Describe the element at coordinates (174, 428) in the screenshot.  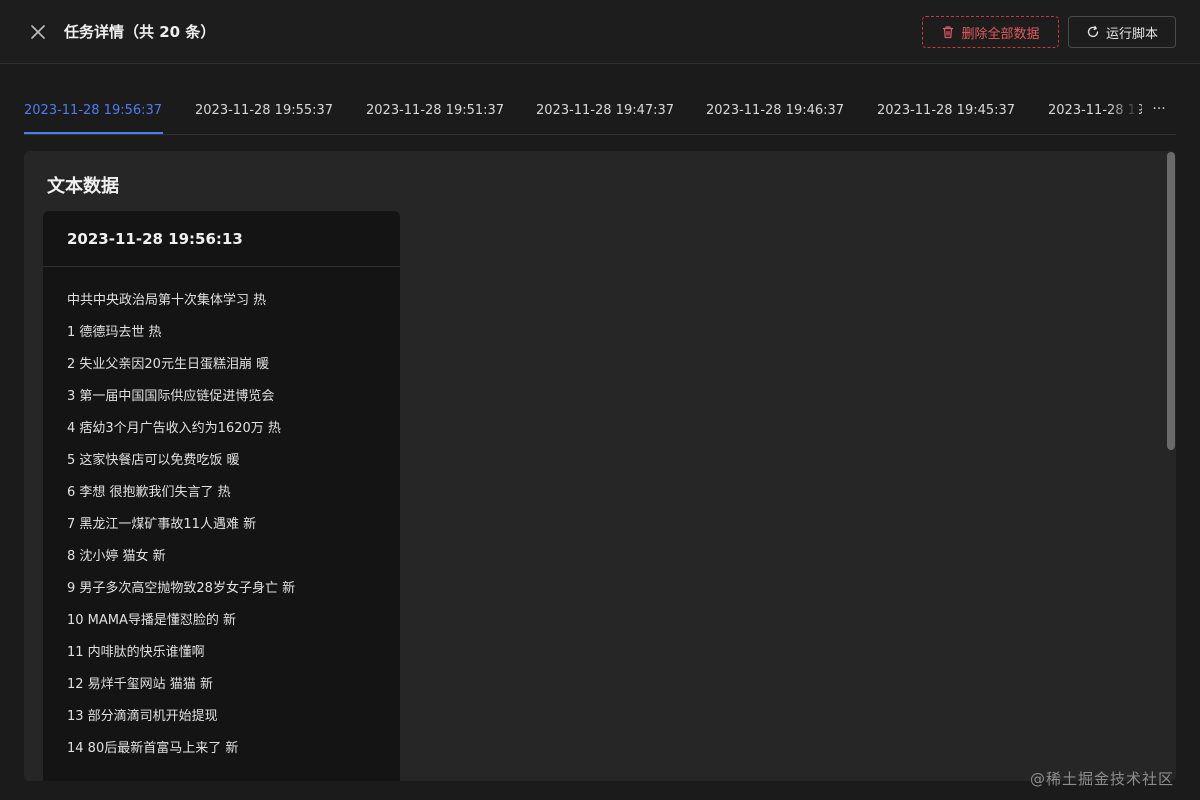
I see `list-item: 4 痞幼3个月广告收入约为1620万 热` at that location.